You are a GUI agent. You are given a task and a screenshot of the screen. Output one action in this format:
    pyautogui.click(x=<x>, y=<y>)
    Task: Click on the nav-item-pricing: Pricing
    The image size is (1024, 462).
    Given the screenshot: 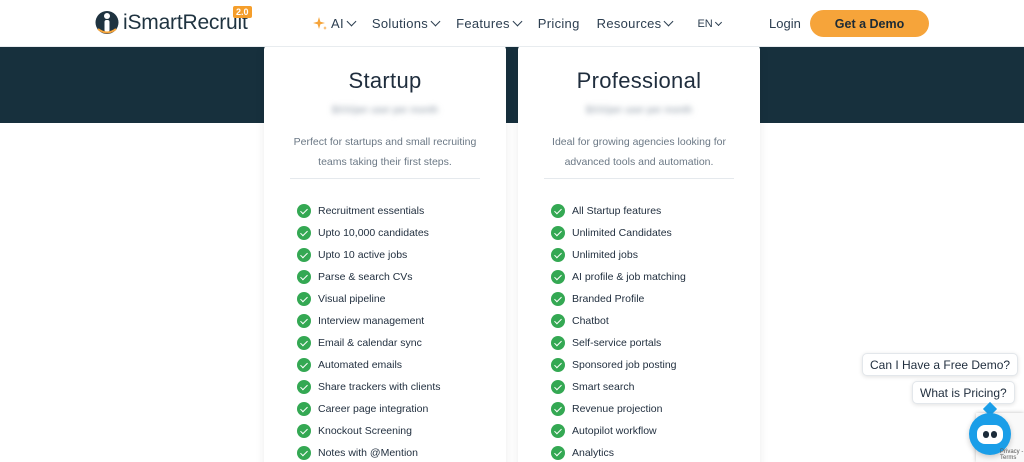 What is the action you would take?
    pyautogui.click(x=559, y=23)
    